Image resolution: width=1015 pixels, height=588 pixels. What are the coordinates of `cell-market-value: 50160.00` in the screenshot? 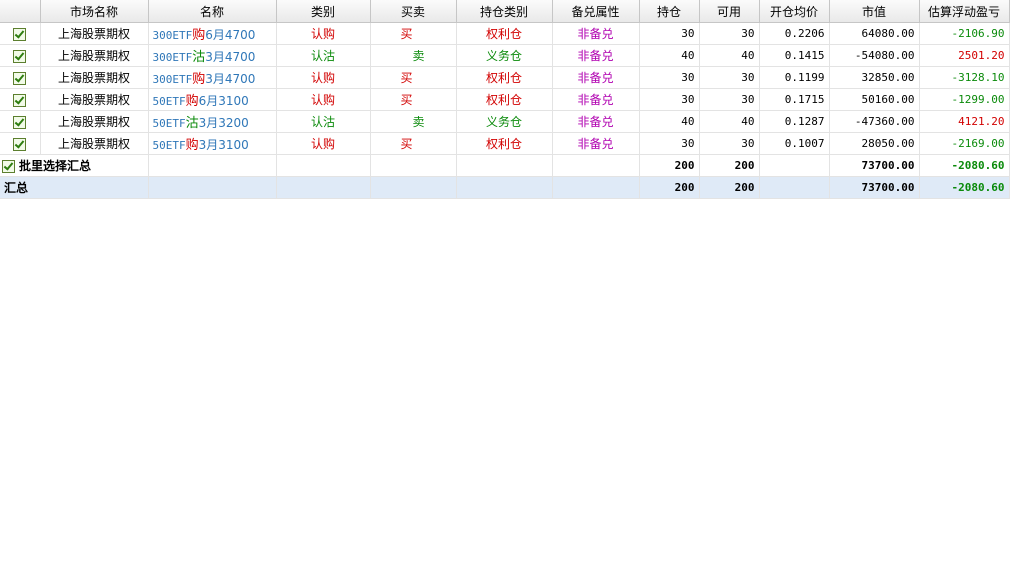 It's located at (874, 99).